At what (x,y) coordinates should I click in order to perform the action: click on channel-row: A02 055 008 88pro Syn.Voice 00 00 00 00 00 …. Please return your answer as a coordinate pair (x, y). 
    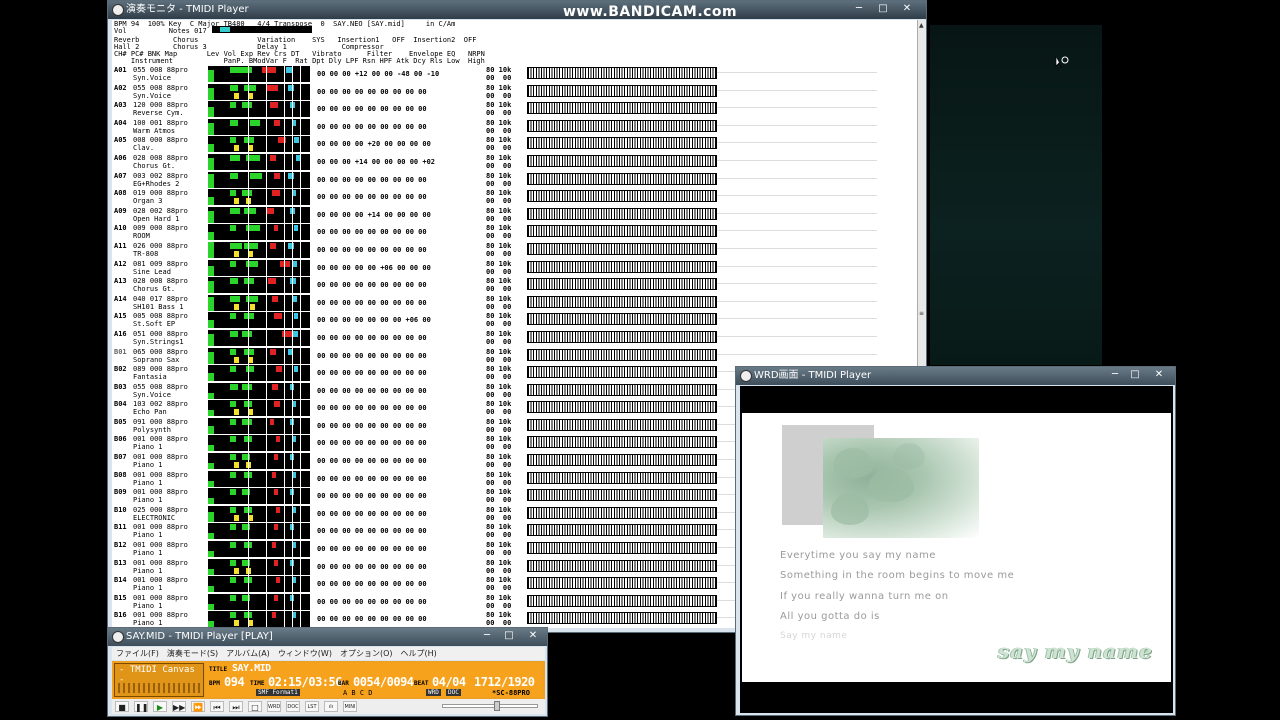
    Looking at the image, I should click on (514, 92).